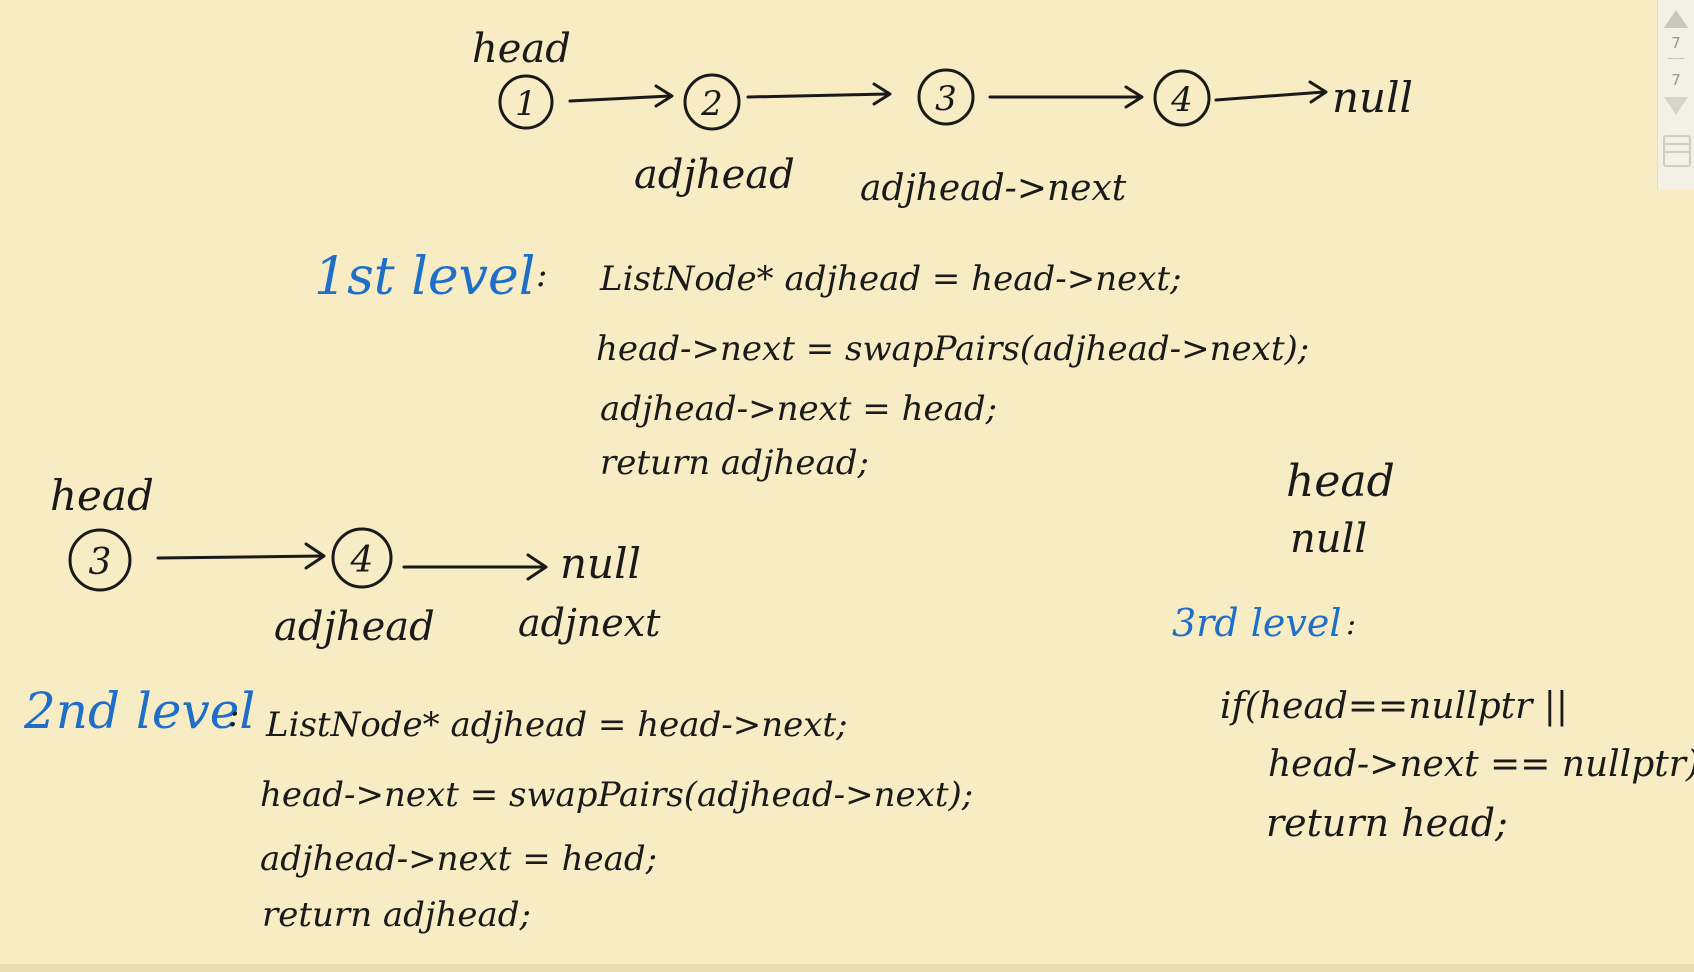 The height and width of the screenshot is (972, 1694). I want to click on second-node-3: 3, so click(100, 560).